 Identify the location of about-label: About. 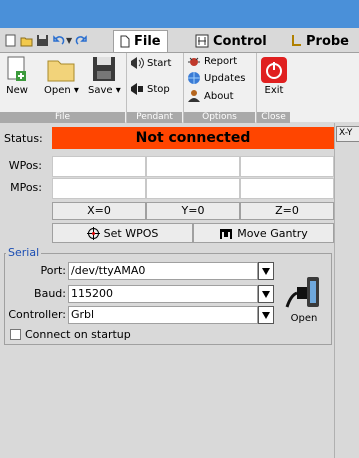
(219, 96).